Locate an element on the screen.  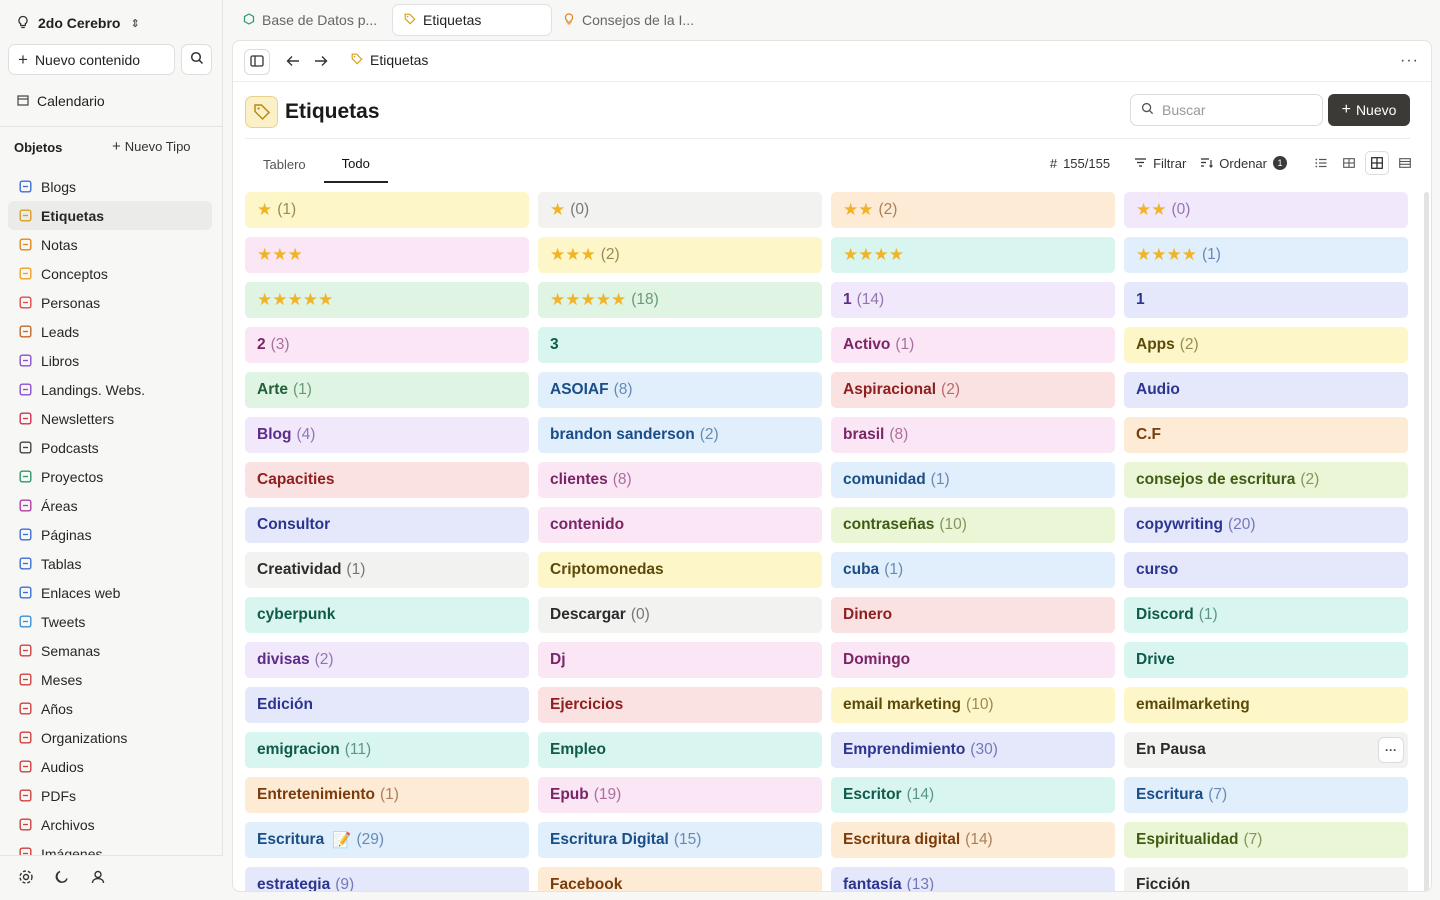
sidebar-item-notas: Notas is located at coordinates (110, 244).